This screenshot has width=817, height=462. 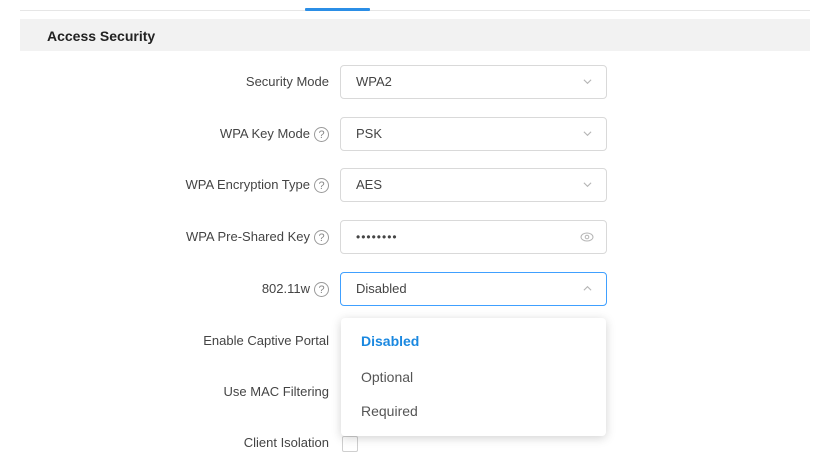 I want to click on use-mac-filtering-label: Use MAC Filtering, so click(x=276, y=391).